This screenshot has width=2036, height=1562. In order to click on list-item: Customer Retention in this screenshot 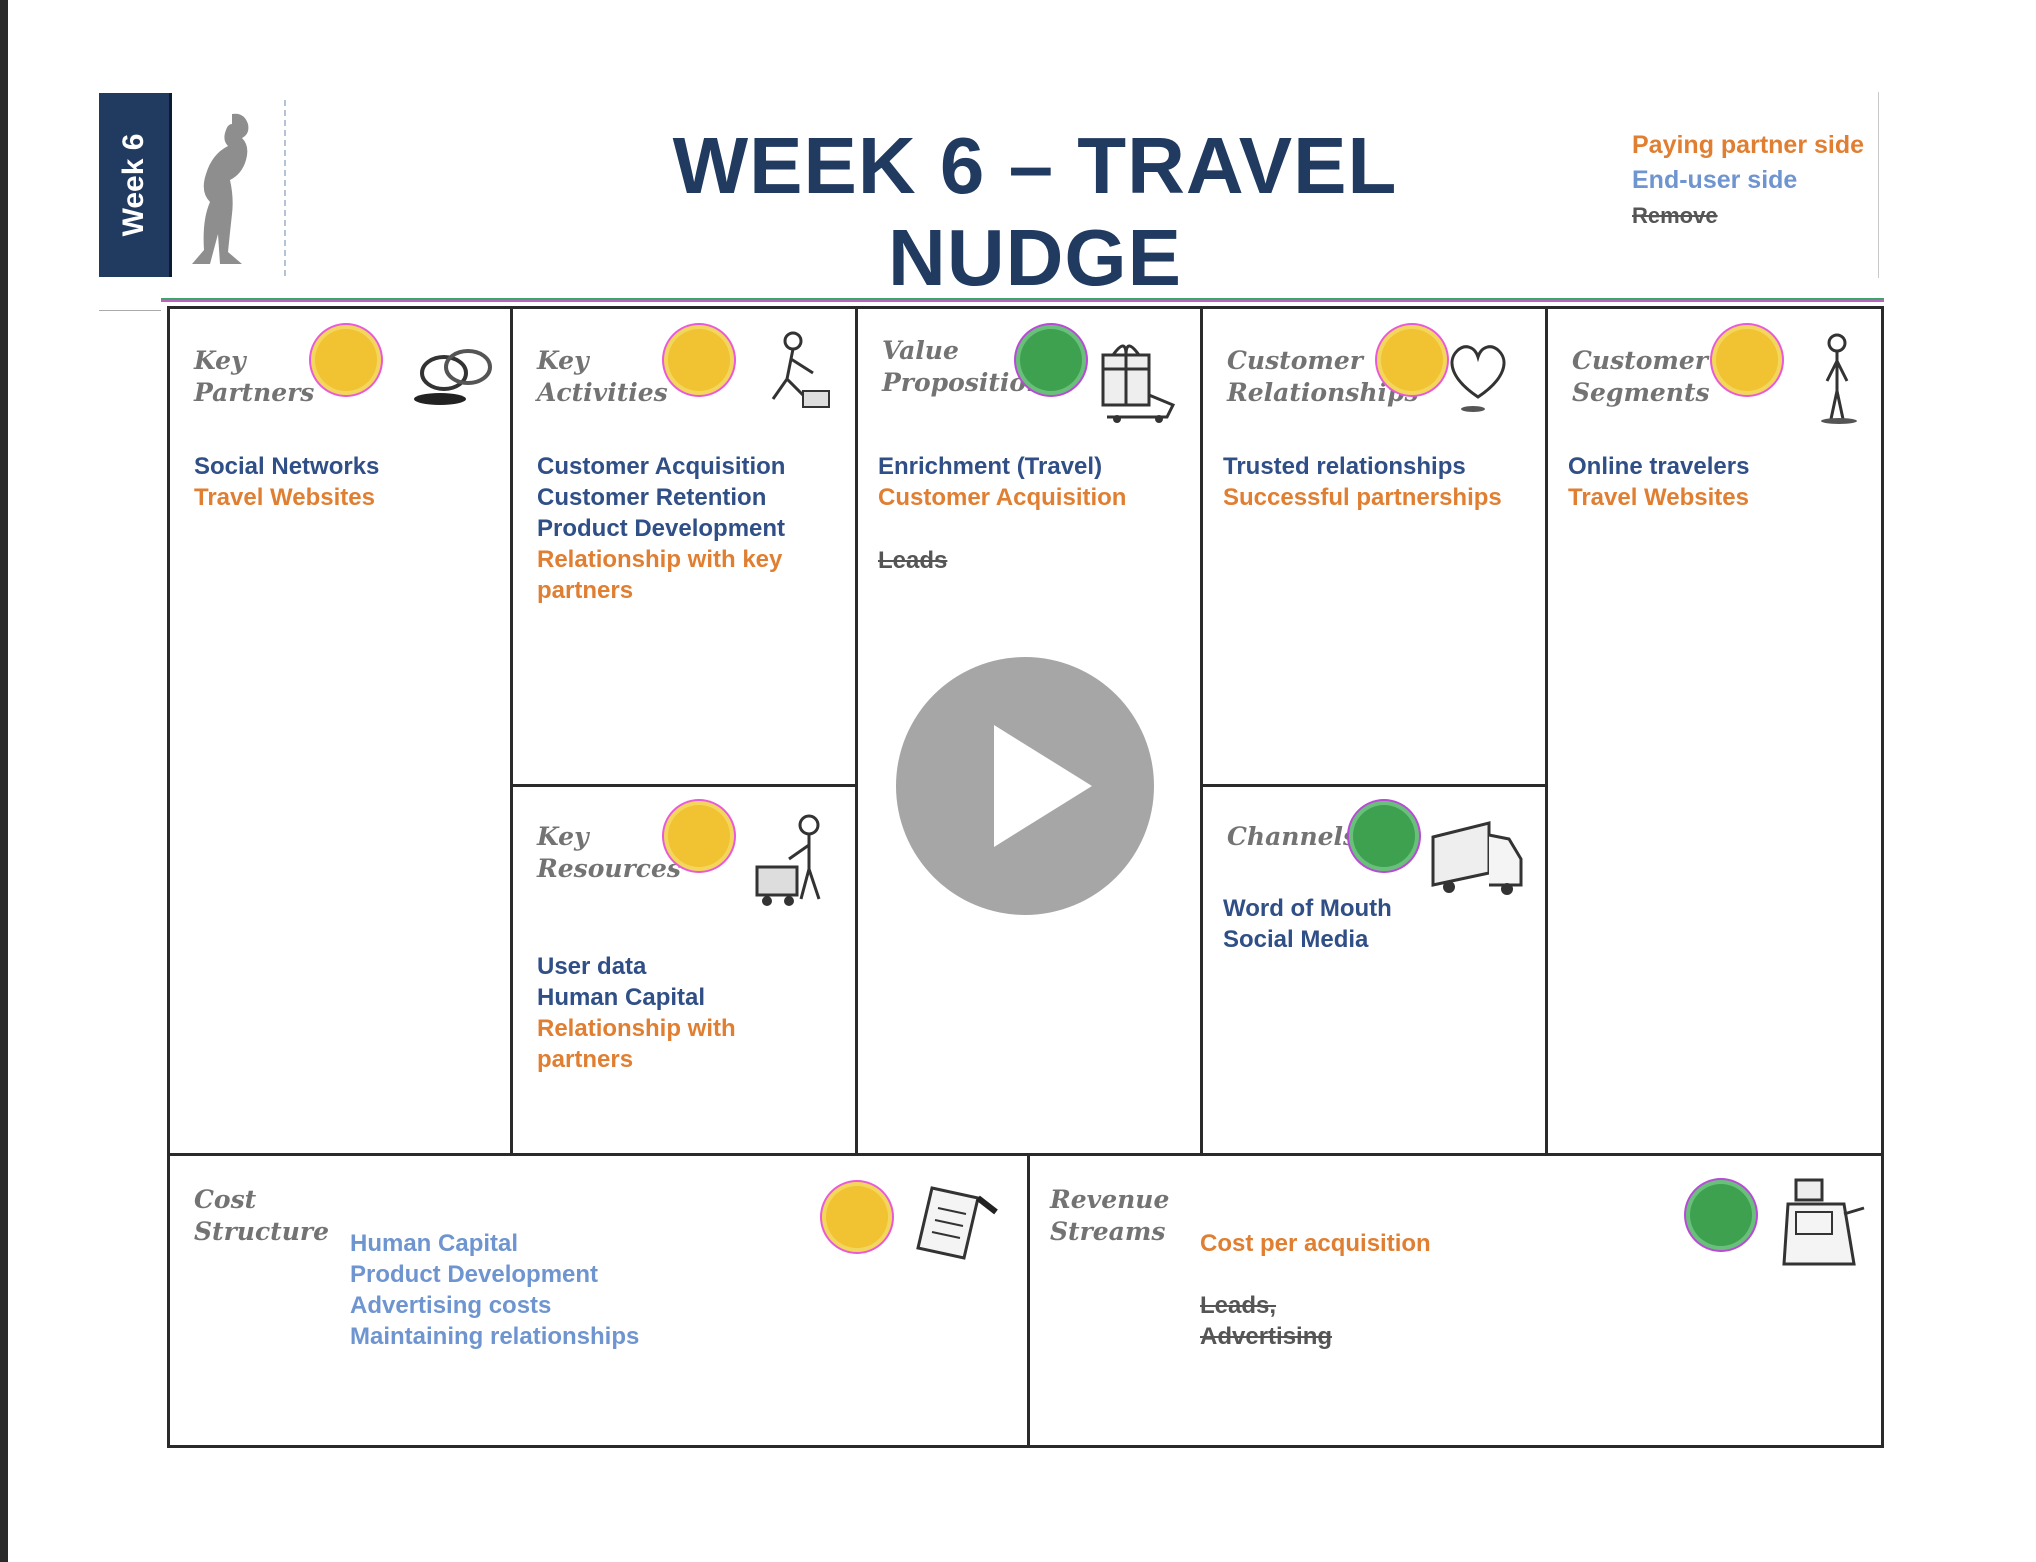, I will do `click(652, 497)`.